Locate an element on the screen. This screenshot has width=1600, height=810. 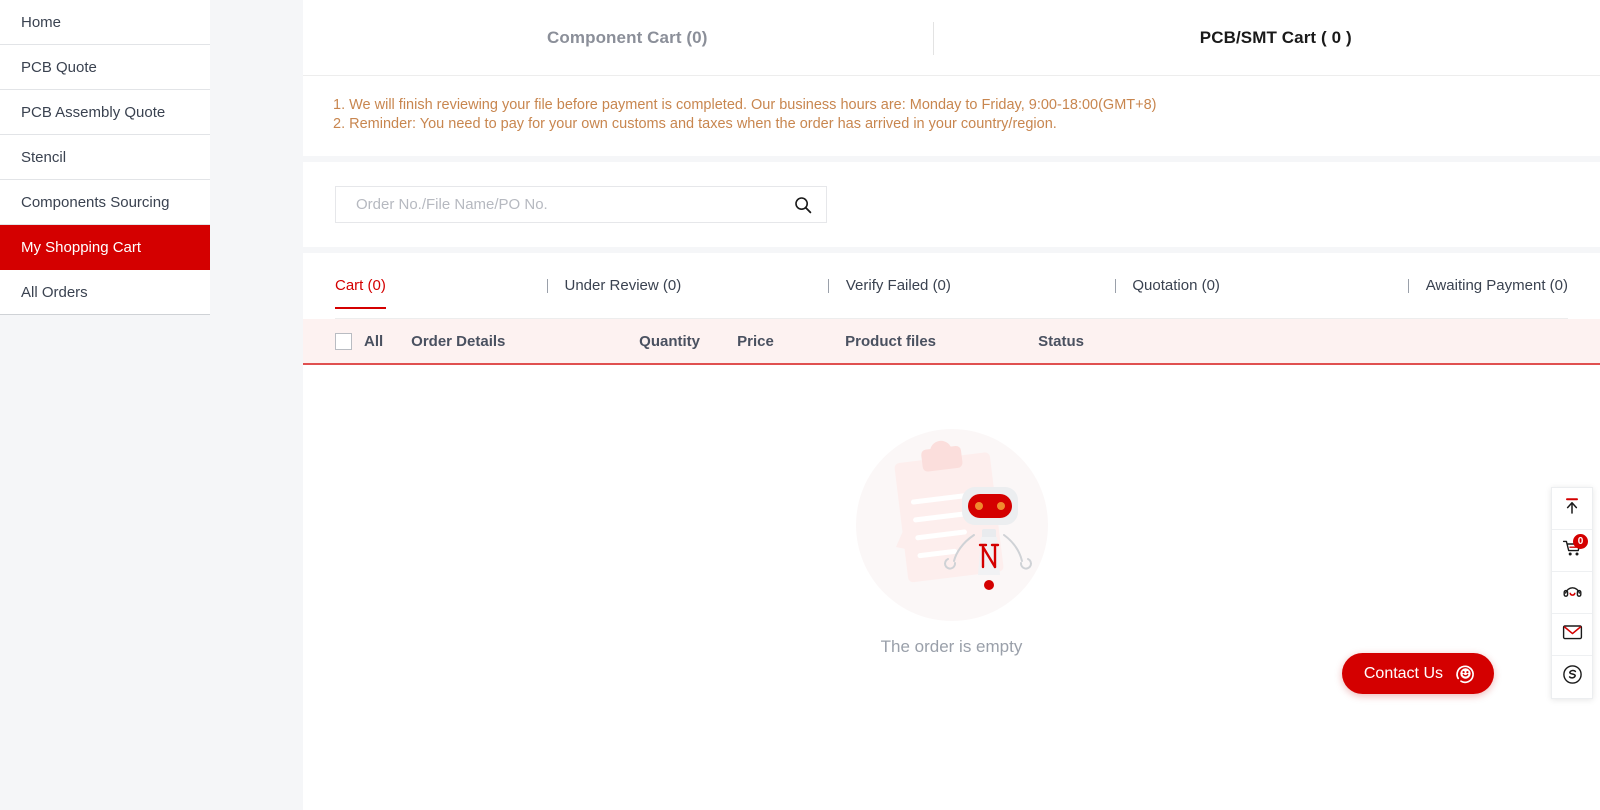
tab-component-cart: Component Cart (0) is located at coordinates (627, 38).